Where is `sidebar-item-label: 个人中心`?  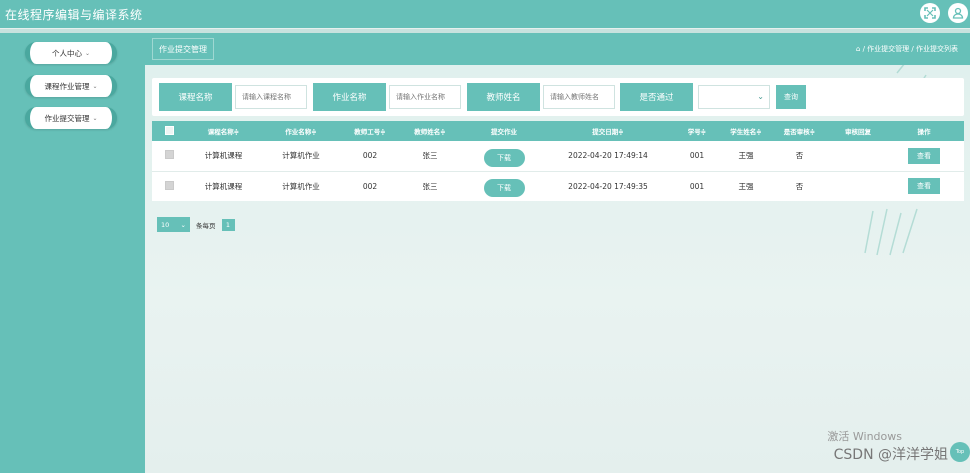
sidebar-item-label: 个人中心 is located at coordinates (66, 53).